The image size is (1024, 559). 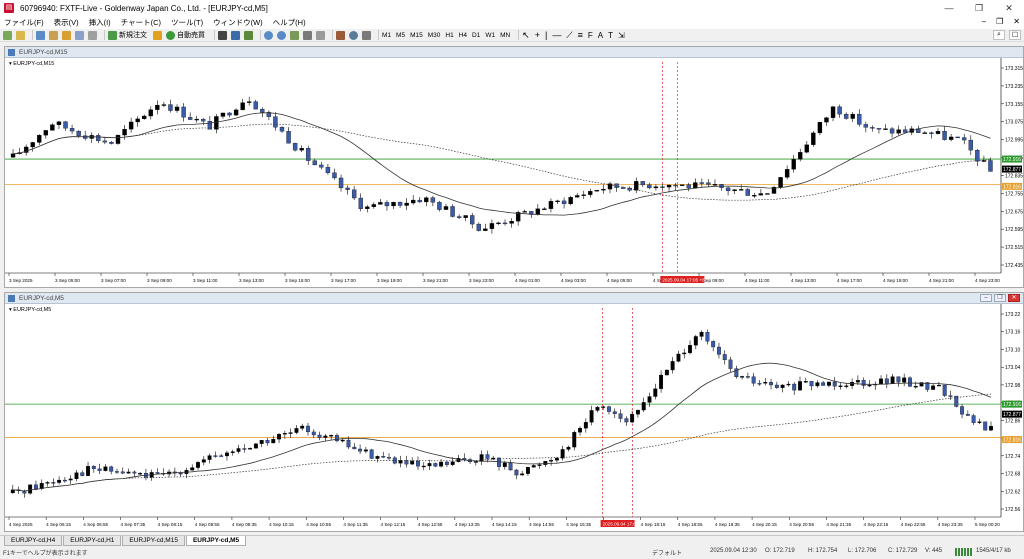 I want to click on tester-icon, so click(x=92, y=35).